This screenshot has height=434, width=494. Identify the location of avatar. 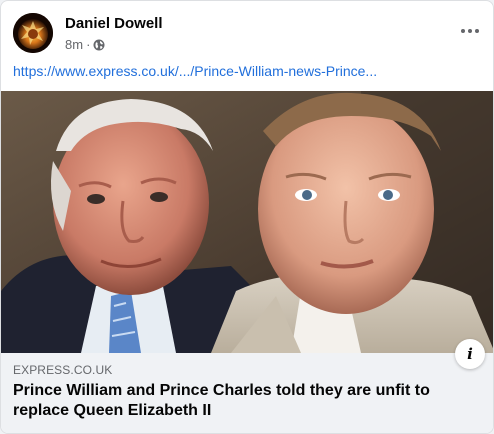
(33, 33).